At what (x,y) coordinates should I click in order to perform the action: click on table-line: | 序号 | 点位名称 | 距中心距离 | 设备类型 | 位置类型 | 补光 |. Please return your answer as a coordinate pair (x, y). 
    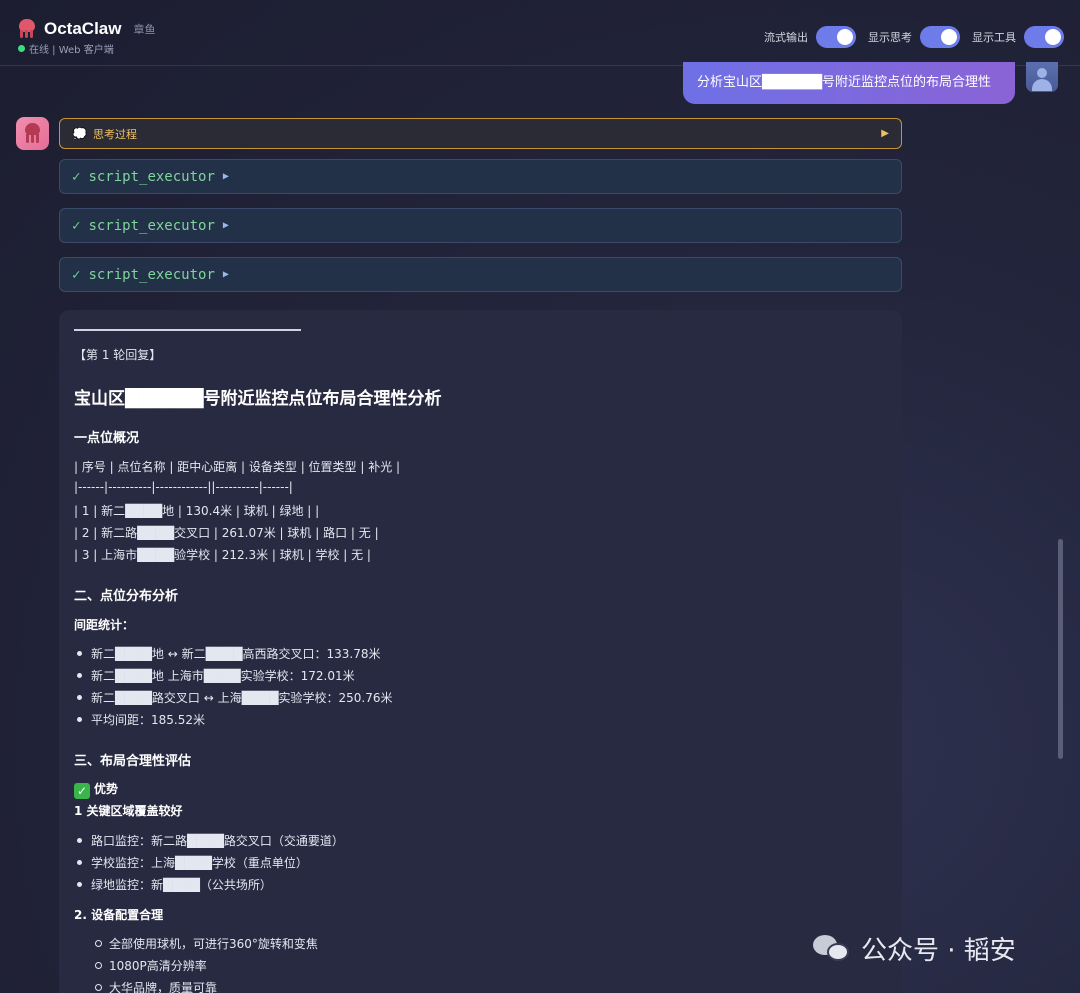
    Looking at the image, I should click on (237, 467).